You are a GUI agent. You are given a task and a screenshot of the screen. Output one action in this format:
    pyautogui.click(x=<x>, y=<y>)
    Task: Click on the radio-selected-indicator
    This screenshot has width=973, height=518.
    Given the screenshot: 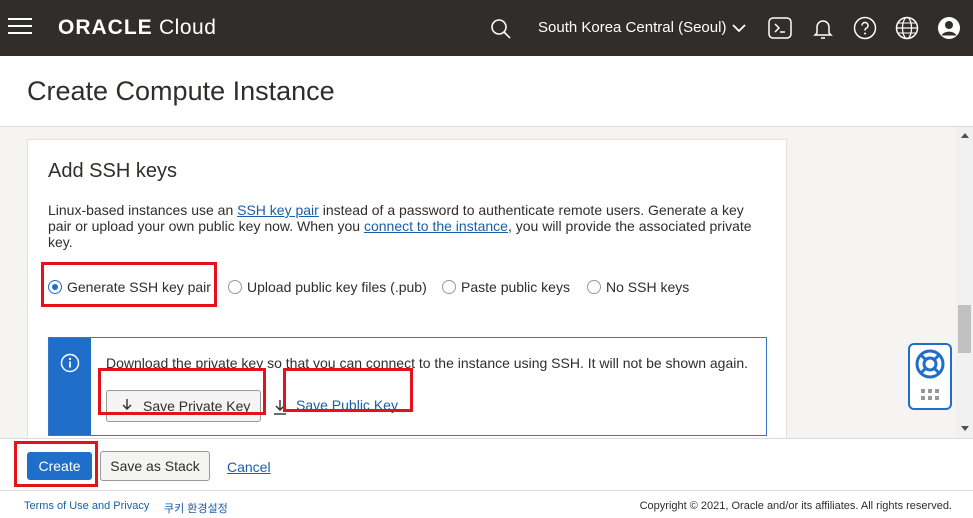 What is the action you would take?
    pyautogui.click(x=55, y=287)
    